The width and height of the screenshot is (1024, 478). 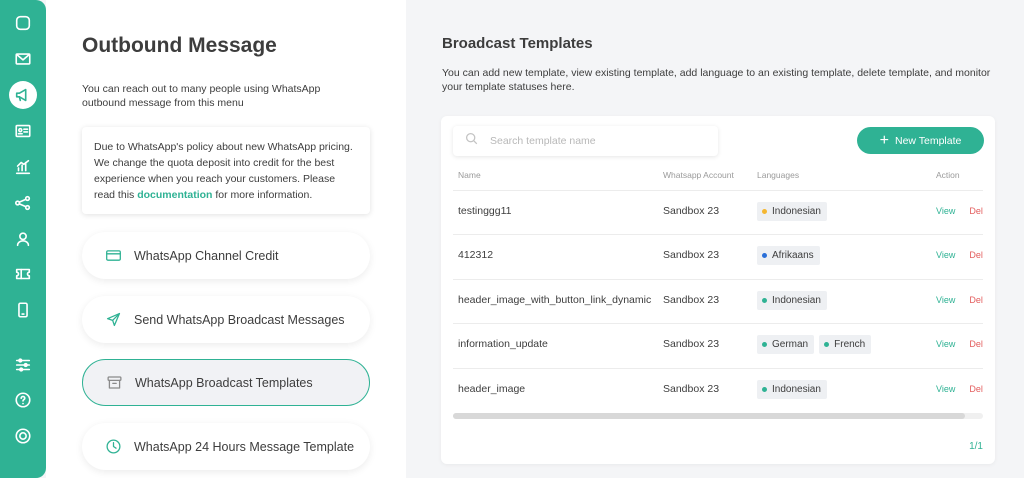 I want to click on credit-card-icon, so click(x=113, y=256).